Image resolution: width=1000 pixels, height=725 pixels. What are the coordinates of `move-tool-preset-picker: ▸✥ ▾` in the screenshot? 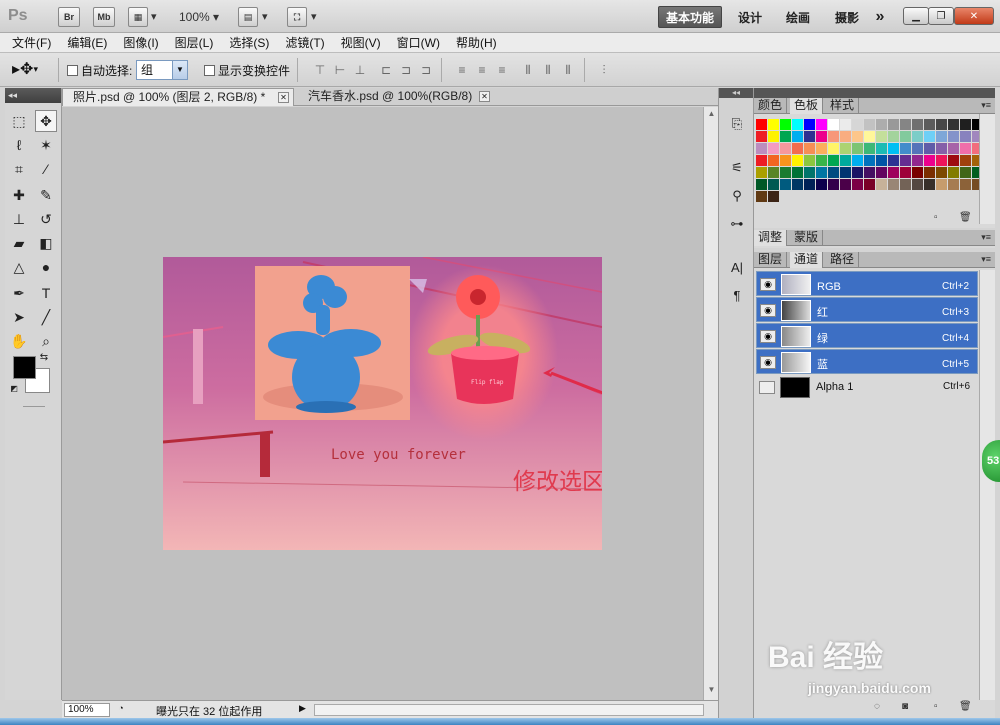 It's located at (25, 69).